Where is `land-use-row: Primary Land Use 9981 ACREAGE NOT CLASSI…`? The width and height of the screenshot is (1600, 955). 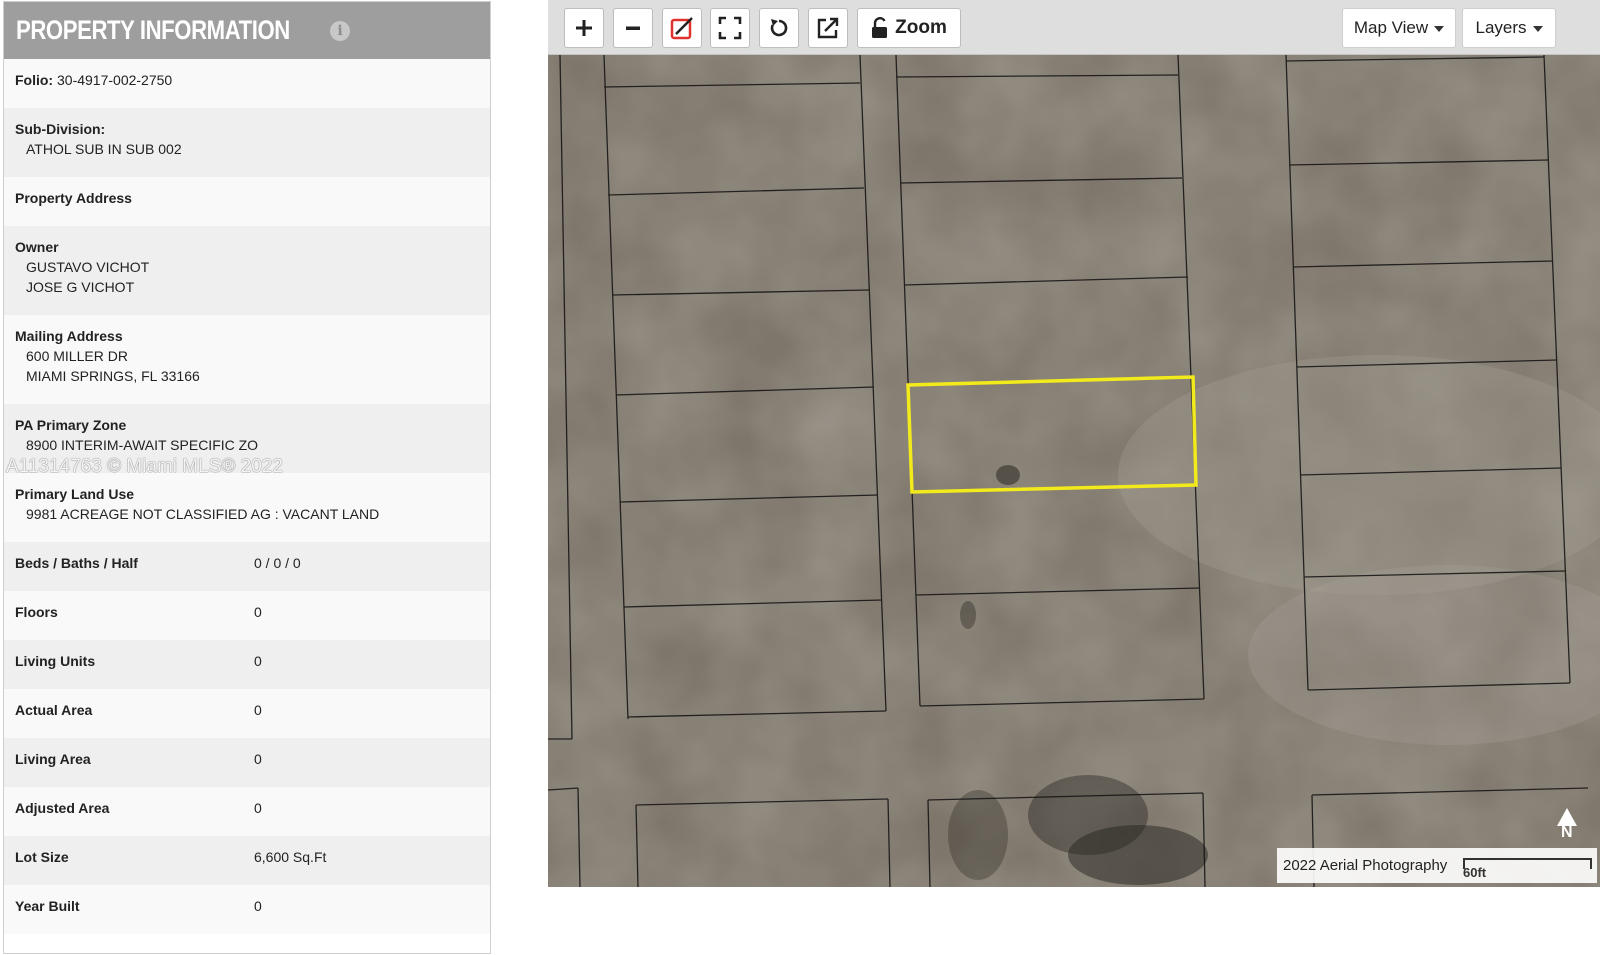
land-use-row: Primary Land Use 9981 ACREAGE NOT CLASSI… is located at coordinates (247, 507).